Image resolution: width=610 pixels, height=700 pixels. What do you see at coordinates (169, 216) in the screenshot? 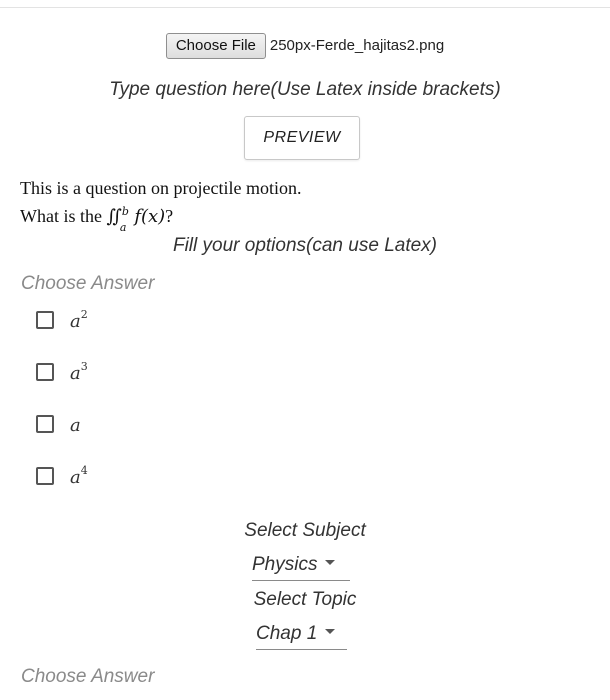
I see `question-text-suffix: ?` at bounding box center [169, 216].